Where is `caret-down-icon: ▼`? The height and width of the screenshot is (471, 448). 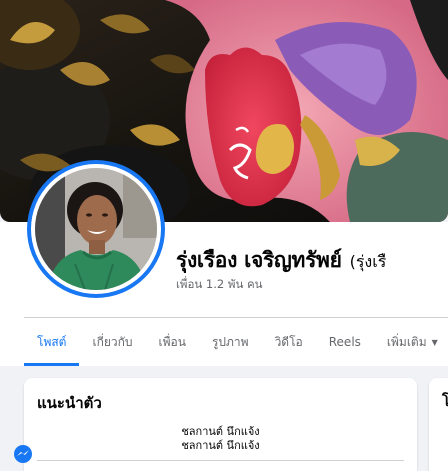 caret-down-icon: ▼ is located at coordinates (434, 342).